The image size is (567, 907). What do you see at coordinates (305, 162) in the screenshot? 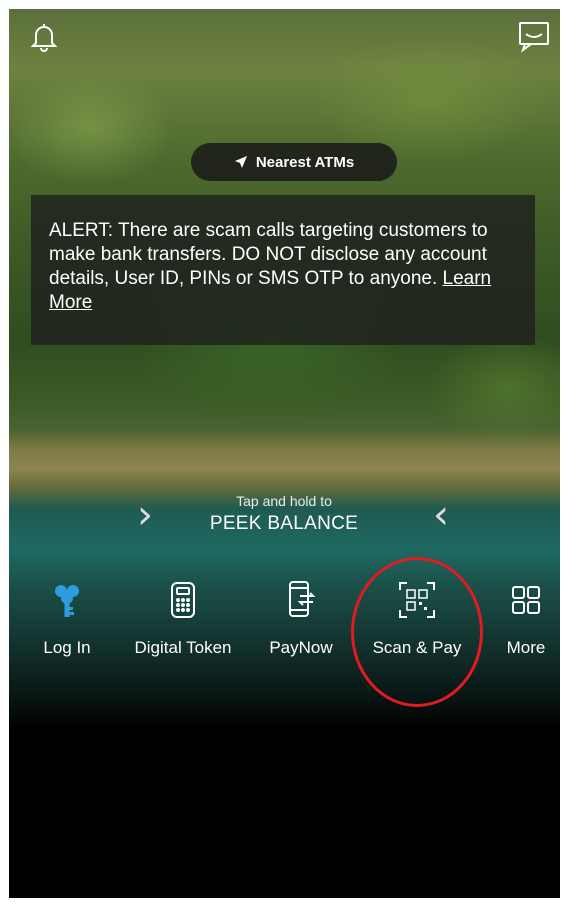
I see `nearest-atms-label: Nearest ATMs` at bounding box center [305, 162].